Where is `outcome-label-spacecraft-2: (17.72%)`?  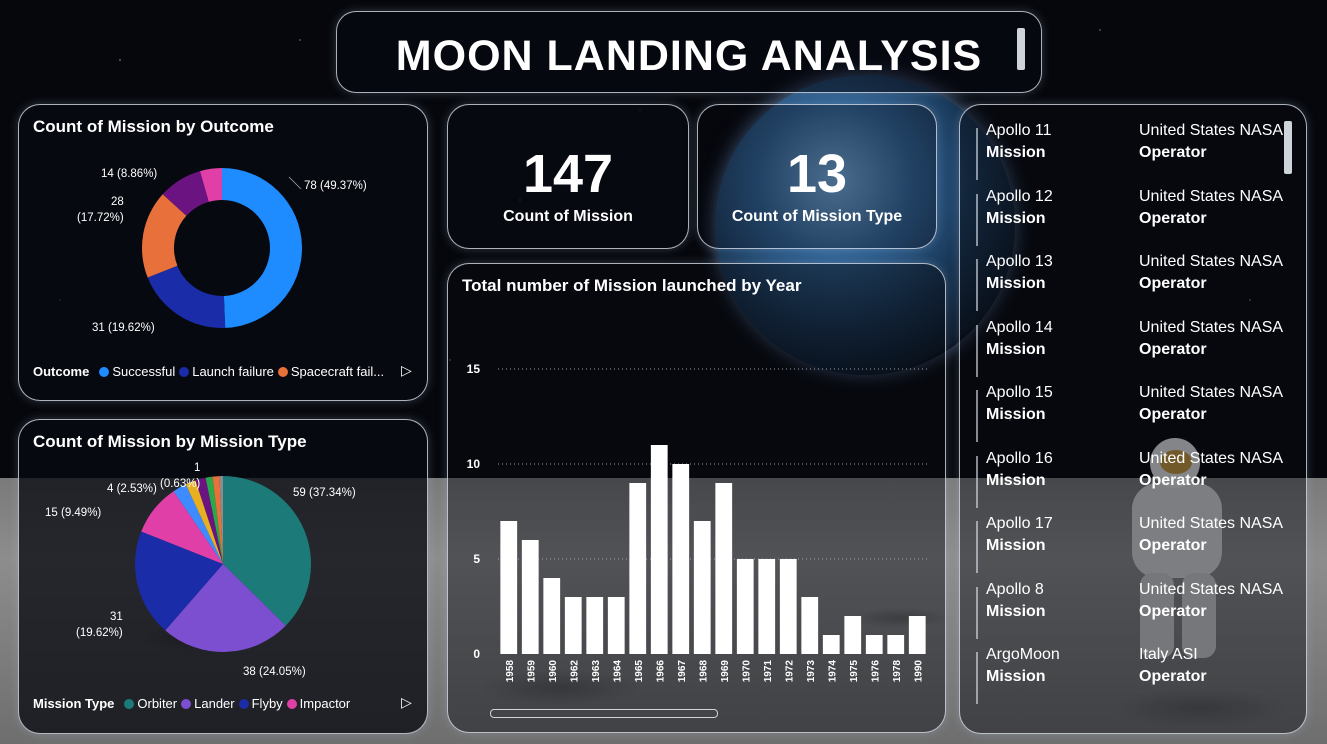 outcome-label-spacecraft-2: (17.72%) is located at coordinates (100, 218).